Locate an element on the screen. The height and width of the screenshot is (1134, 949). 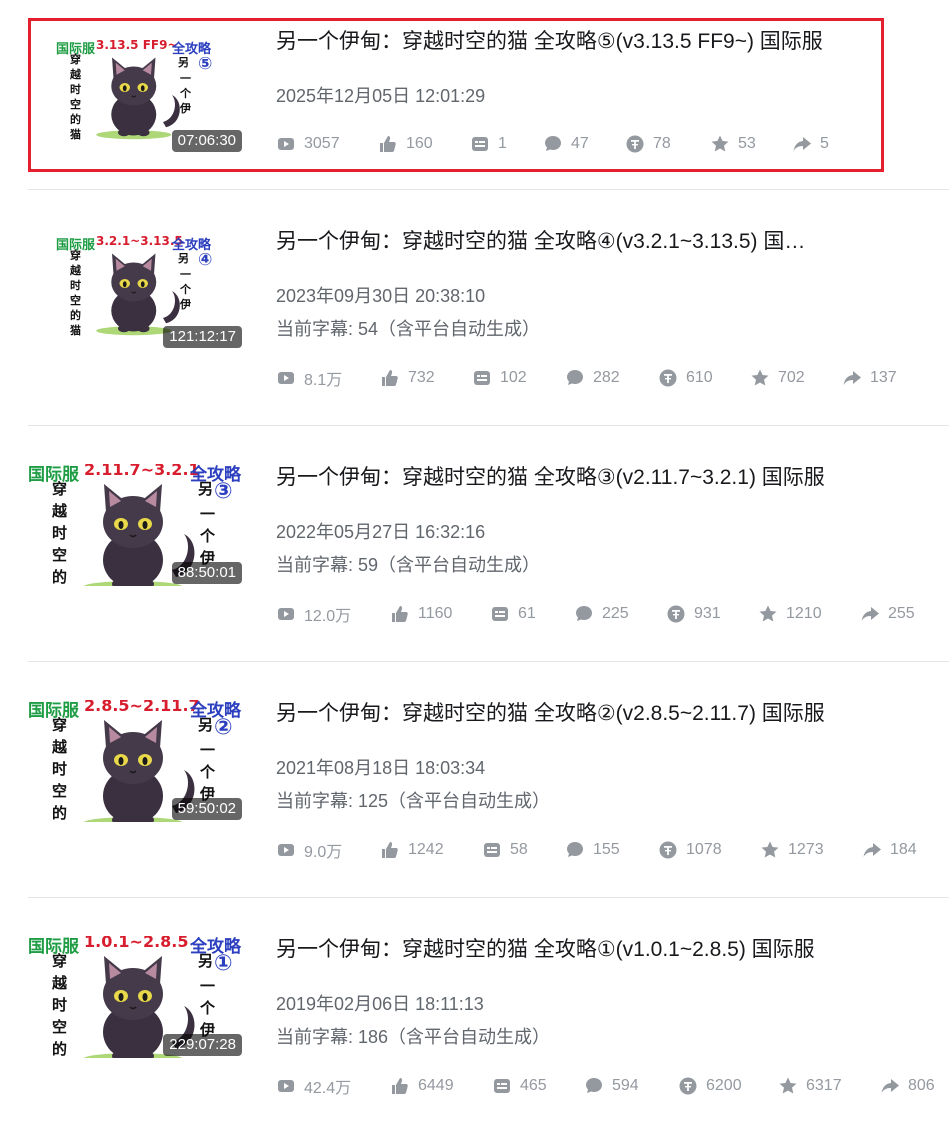
video-title: 另一个伊甸：穿越时空的猫 全攻略③(v2.11.7~3.2.1) 国际服 is located at coordinates (576, 478).